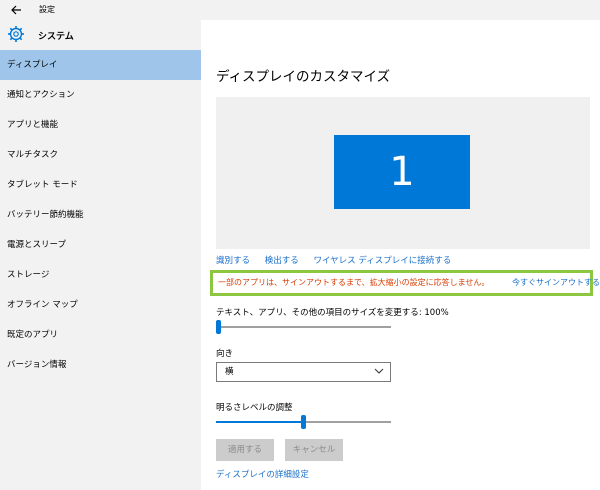  Describe the element at coordinates (556, 282) in the screenshot. I see `signout-now-link: 今すぐサインアウトする` at that location.